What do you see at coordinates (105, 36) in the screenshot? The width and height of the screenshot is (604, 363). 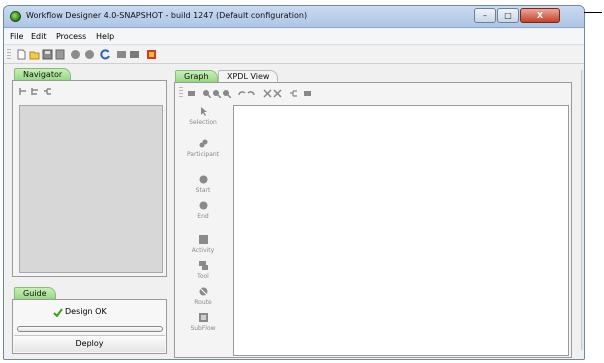 I see `menu-help: Help` at bounding box center [105, 36].